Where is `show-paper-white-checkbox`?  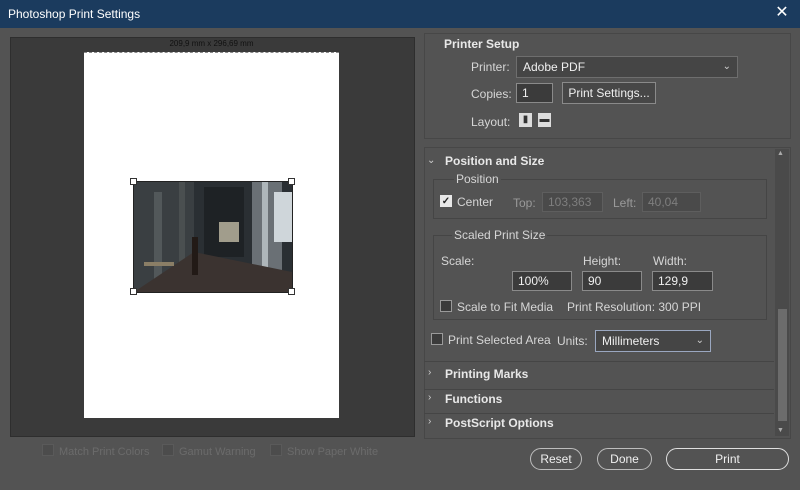 show-paper-white-checkbox is located at coordinates (276, 450).